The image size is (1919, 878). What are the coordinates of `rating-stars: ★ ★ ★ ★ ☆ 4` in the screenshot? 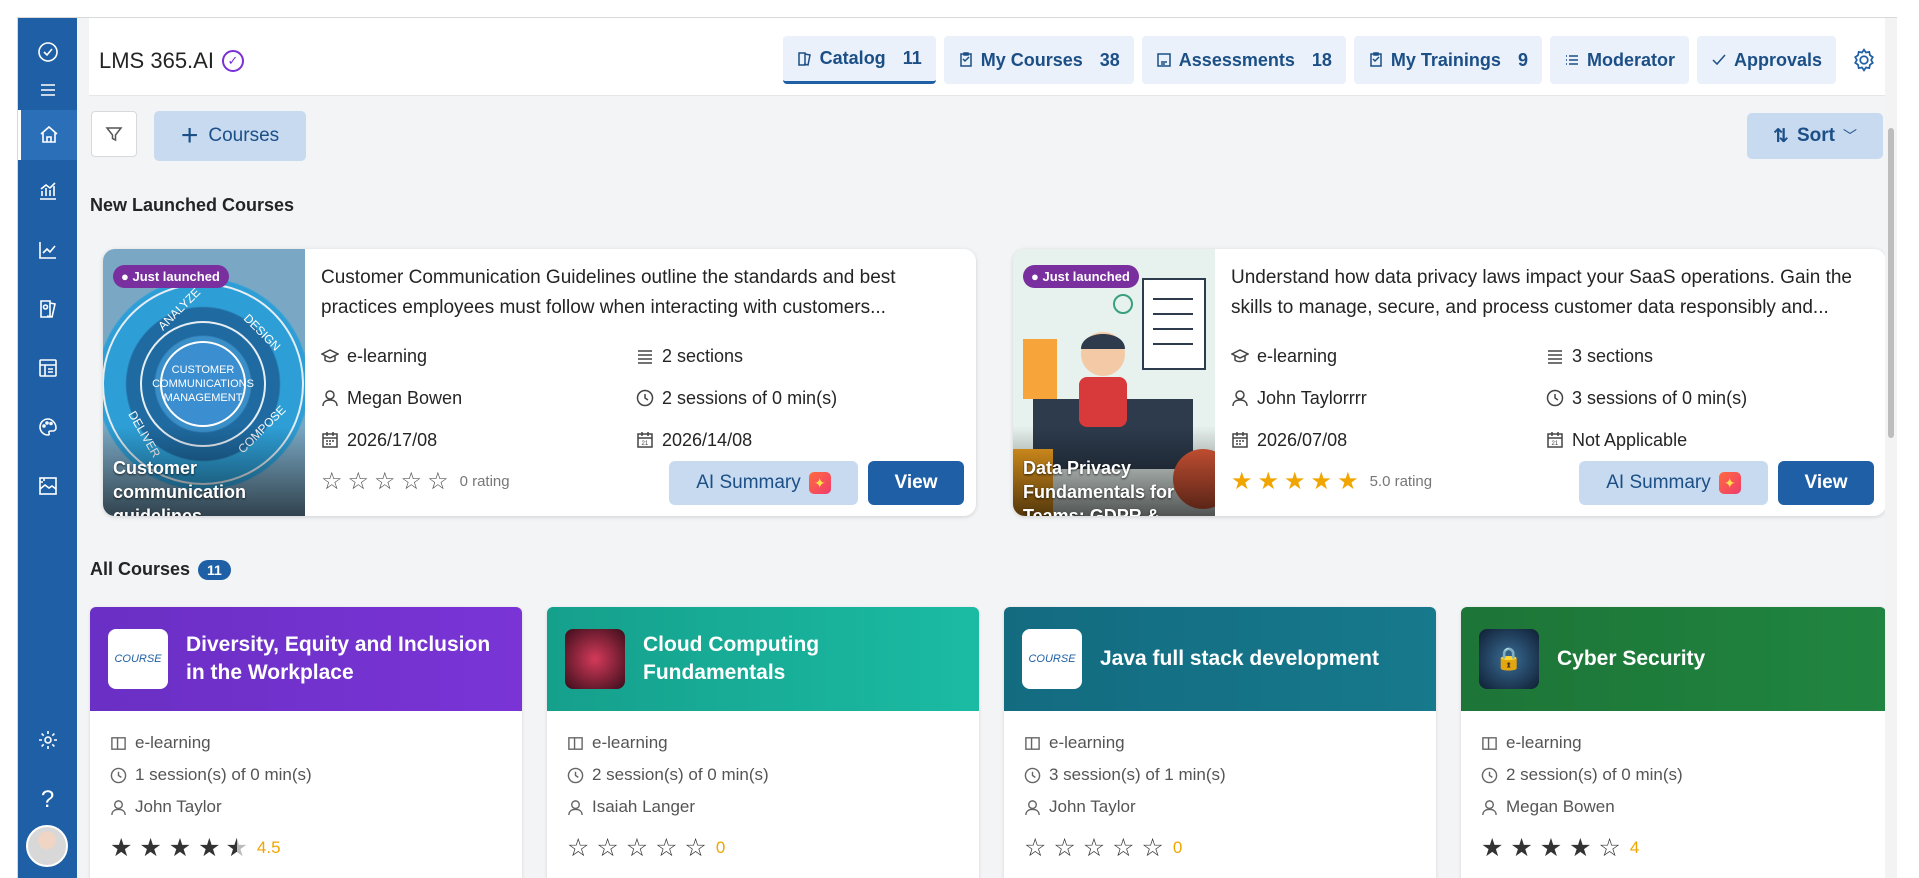 It's located at (1560, 848).